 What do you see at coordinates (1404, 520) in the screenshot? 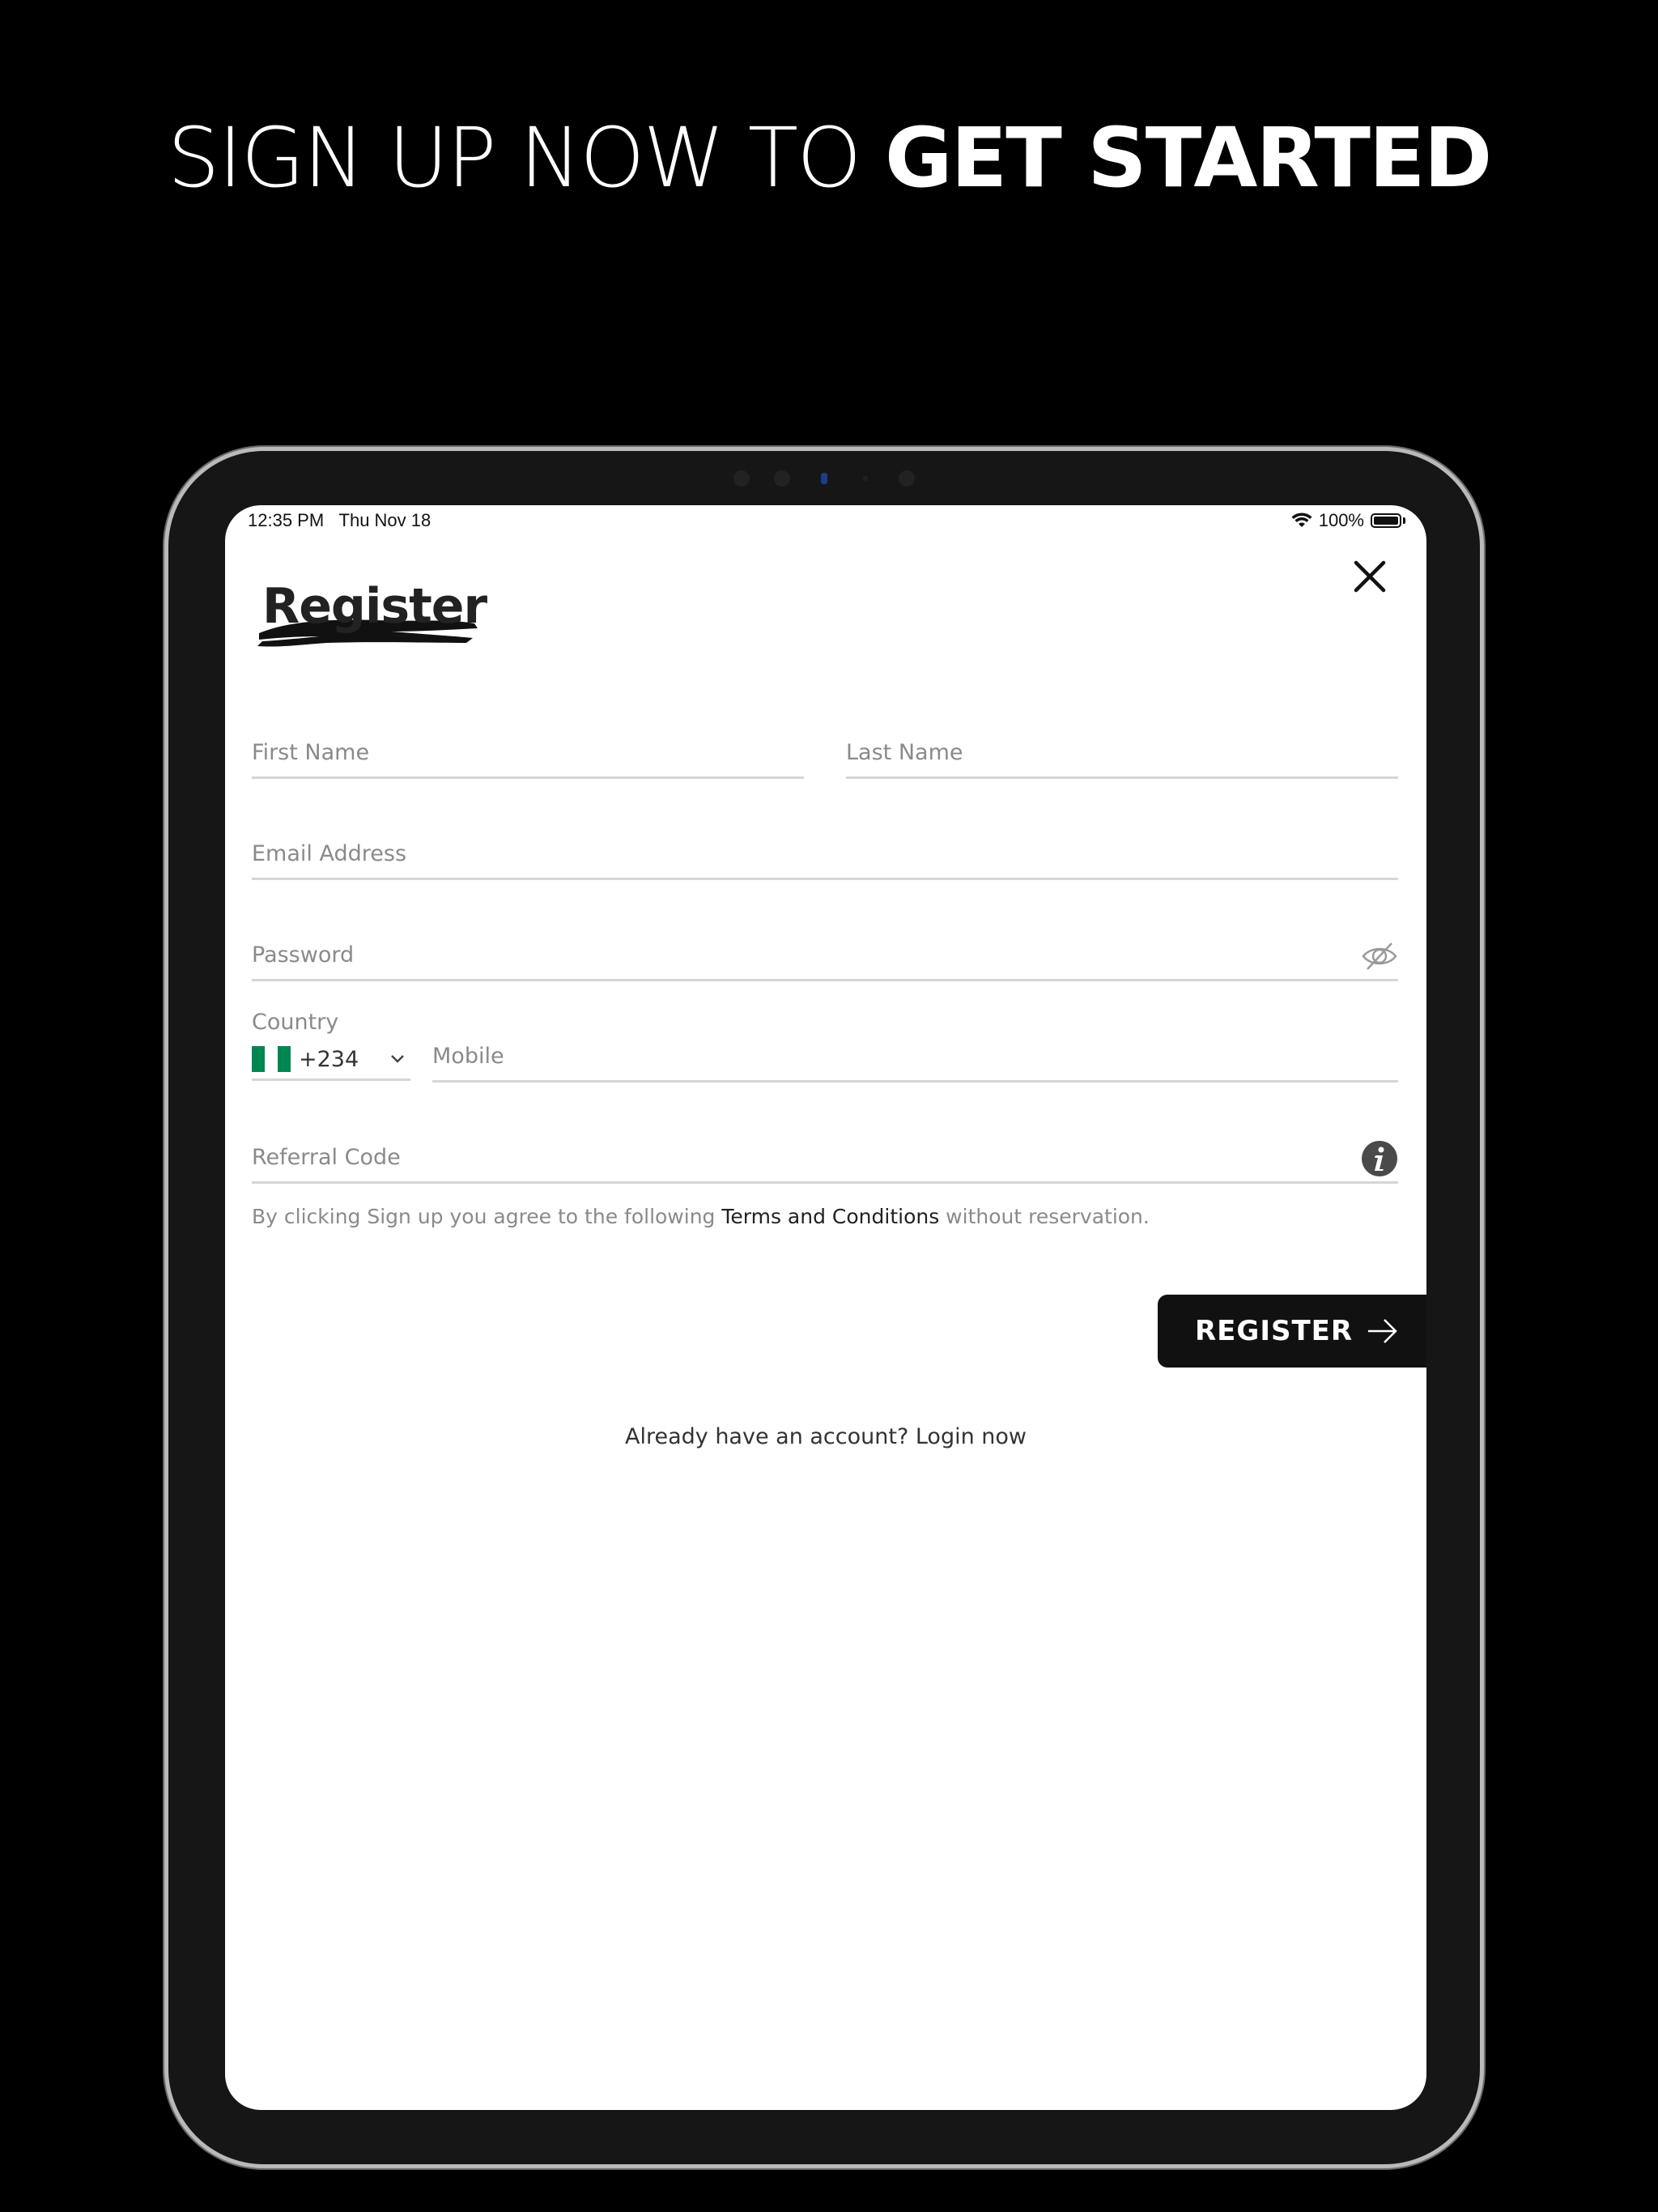
I see `battery-nub` at bounding box center [1404, 520].